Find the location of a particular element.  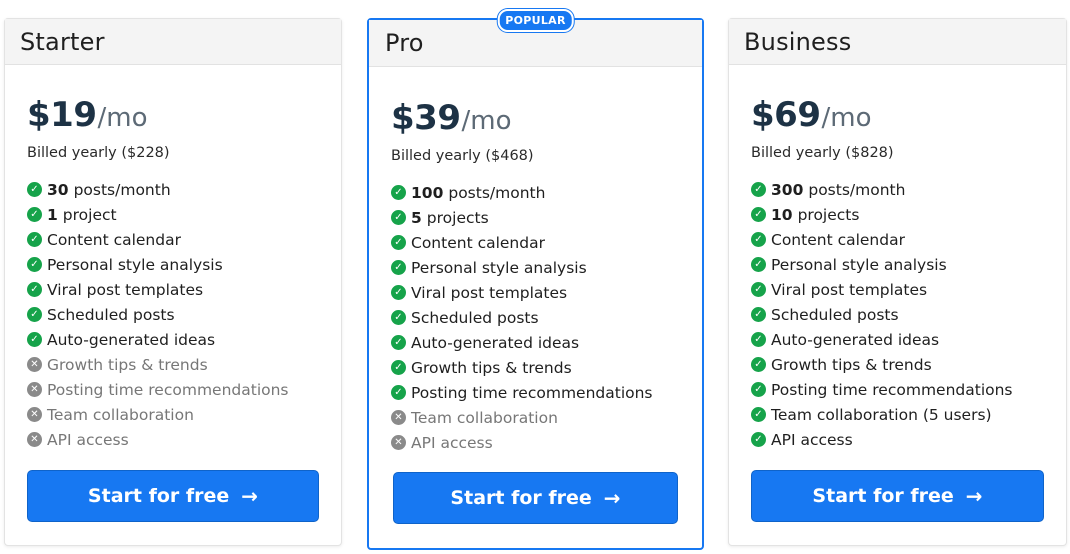

feature-item: ✓ 1 project is located at coordinates (173, 214).